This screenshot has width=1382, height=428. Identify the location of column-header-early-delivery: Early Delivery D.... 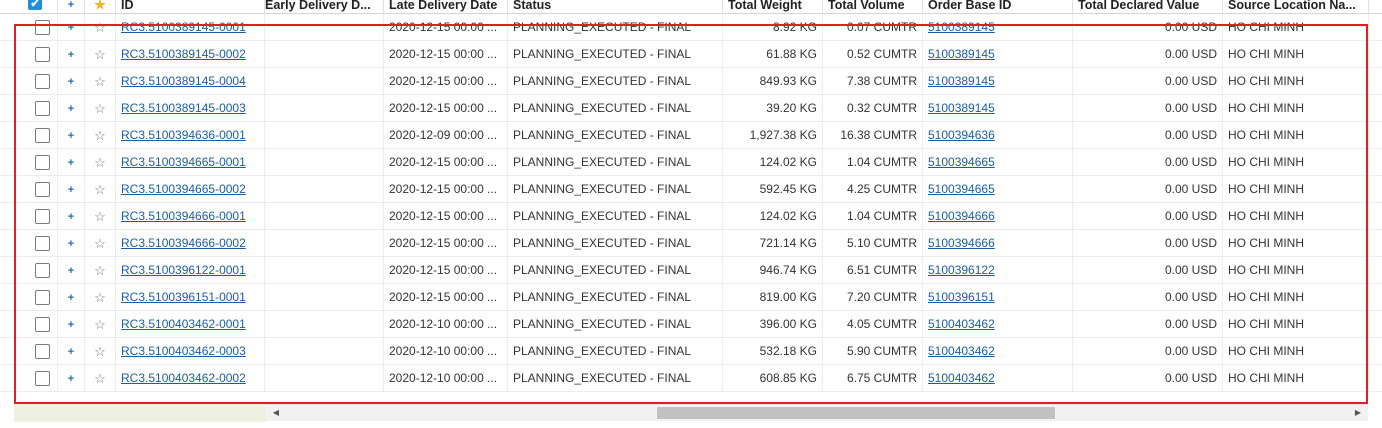
(324, 7).